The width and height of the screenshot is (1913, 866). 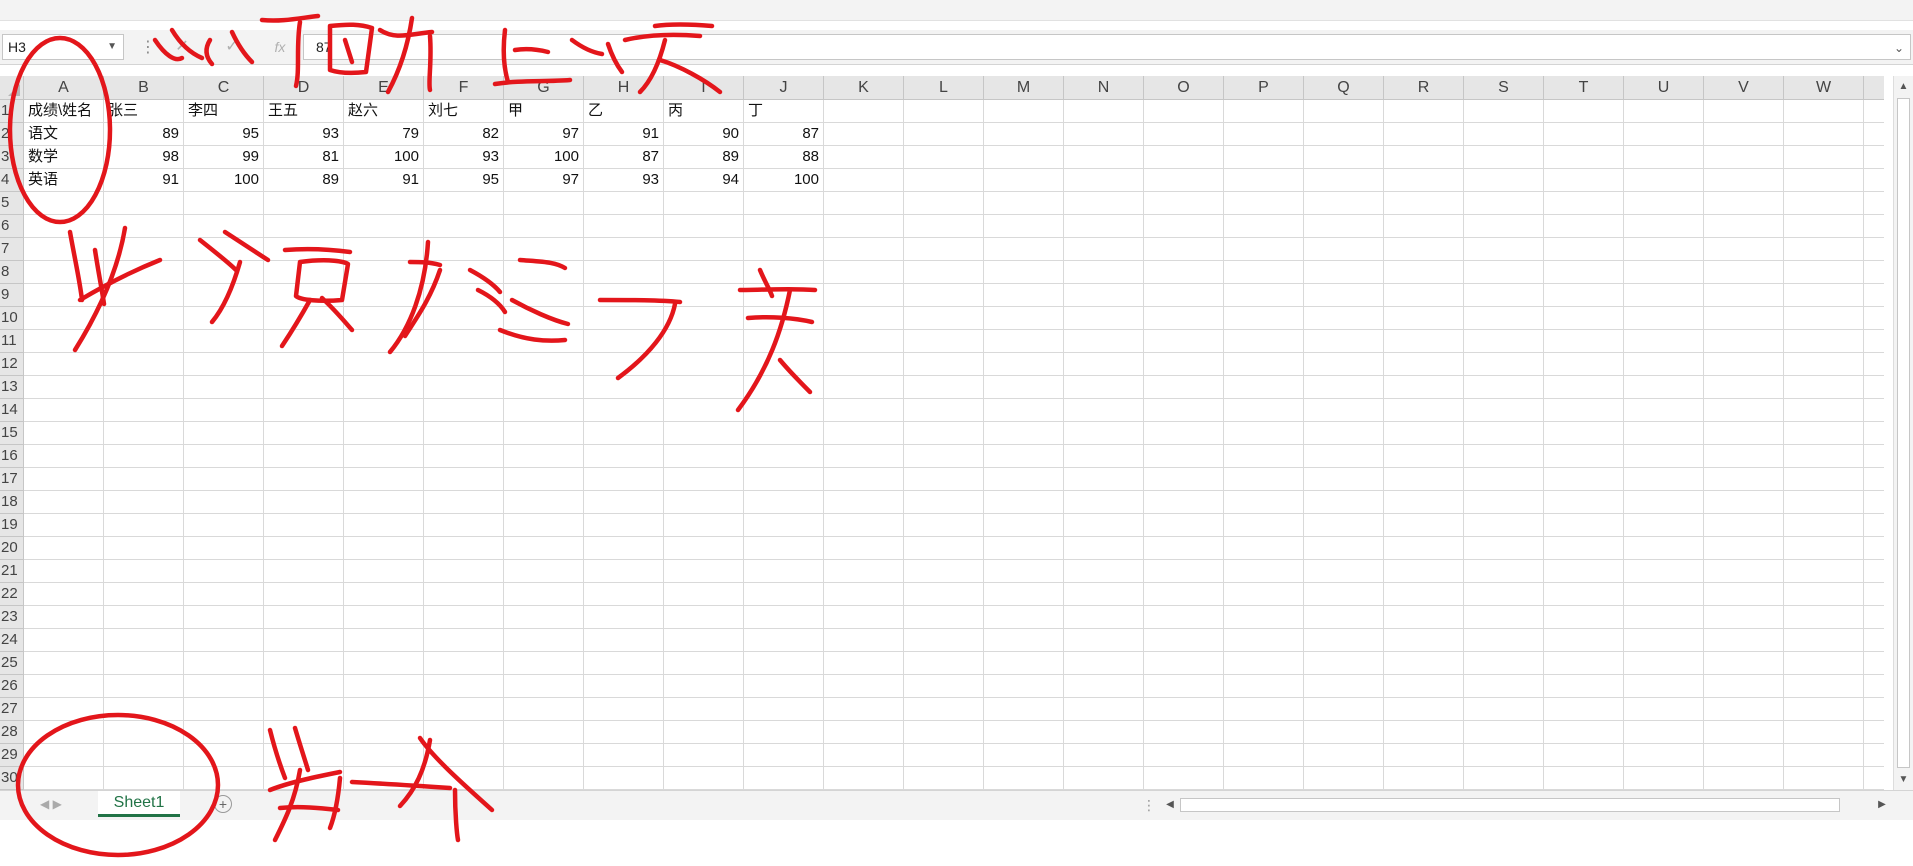 I want to click on row-header: 9, so click(x=11, y=295).